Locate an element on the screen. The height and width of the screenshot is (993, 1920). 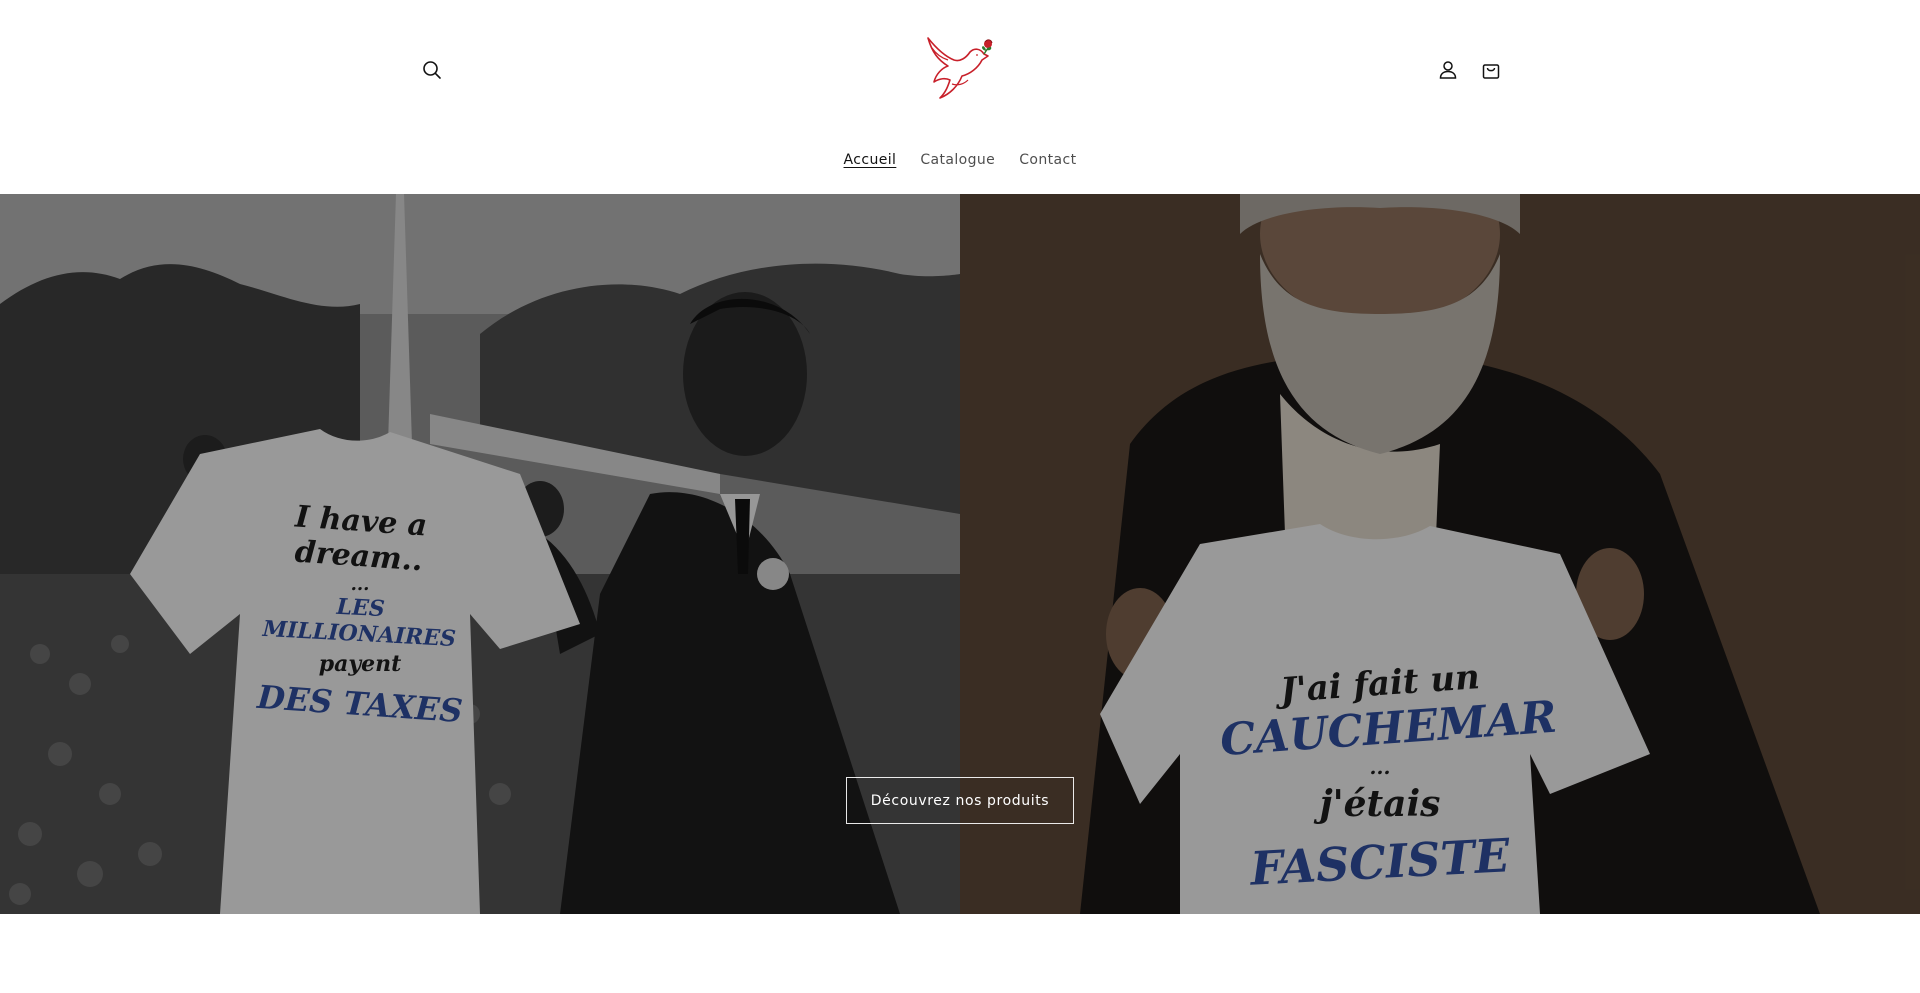
nav-item-catalogue: Catalogue is located at coordinates (957, 160).